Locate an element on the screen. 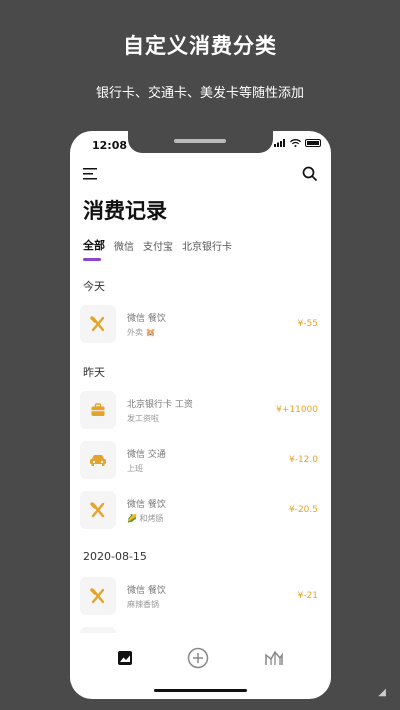 This screenshot has width=400, height=710. menu-icon is located at coordinates (91, 174).